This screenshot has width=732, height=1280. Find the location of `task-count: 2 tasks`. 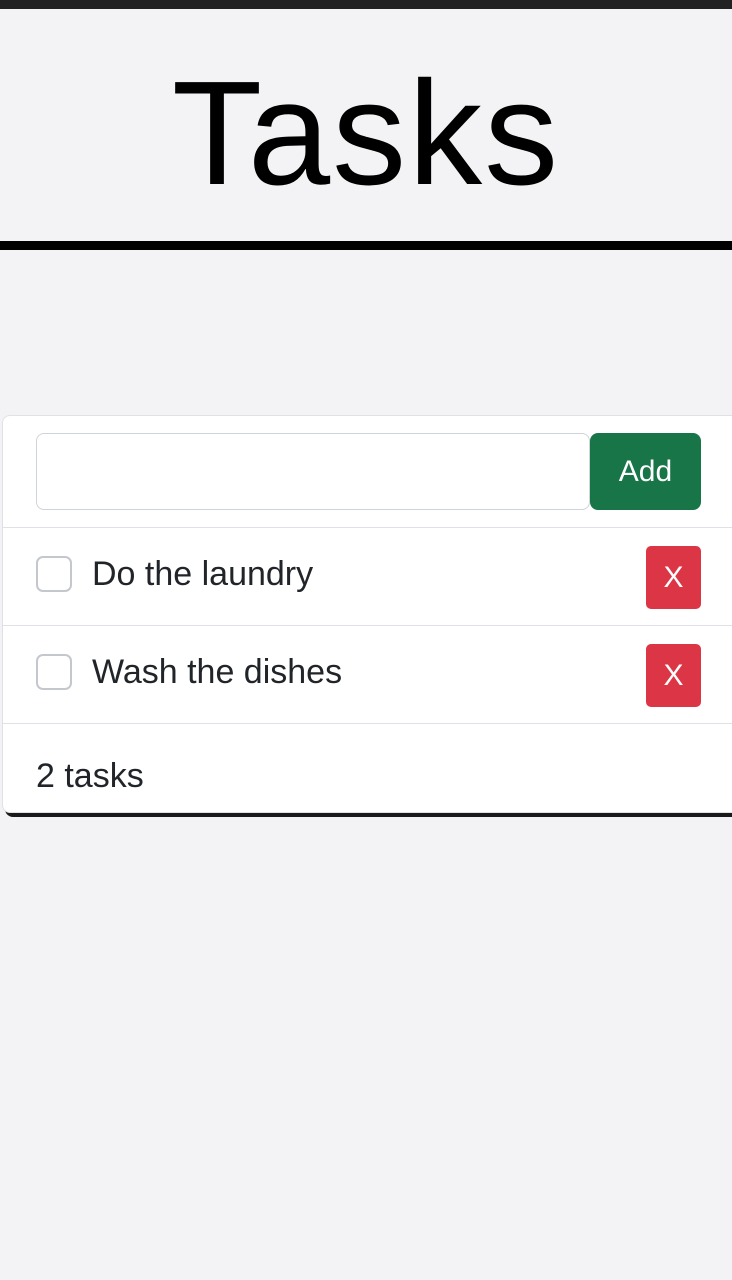

task-count: 2 tasks is located at coordinates (90, 776).